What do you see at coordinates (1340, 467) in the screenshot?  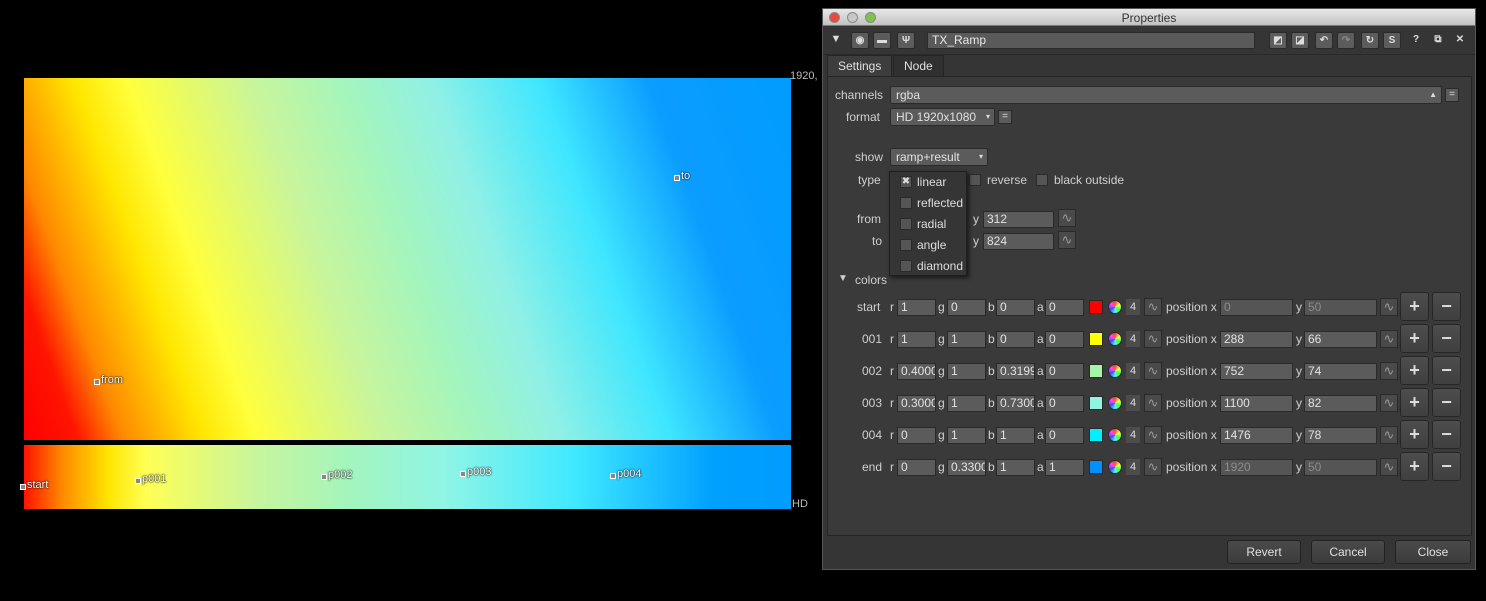 I see `position-y-field-end: 50` at bounding box center [1340, 467].